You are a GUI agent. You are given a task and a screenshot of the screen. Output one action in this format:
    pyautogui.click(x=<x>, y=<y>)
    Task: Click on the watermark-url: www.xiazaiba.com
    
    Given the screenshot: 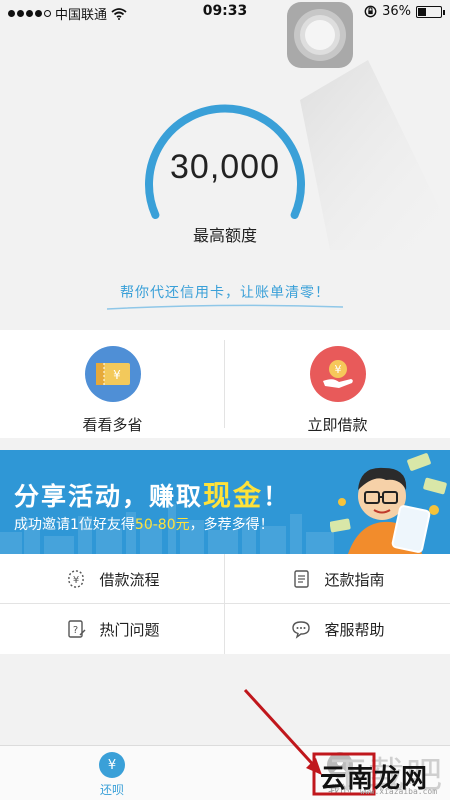 What is the action you would take?
    pyautogui.click(x=399, y=791)
    